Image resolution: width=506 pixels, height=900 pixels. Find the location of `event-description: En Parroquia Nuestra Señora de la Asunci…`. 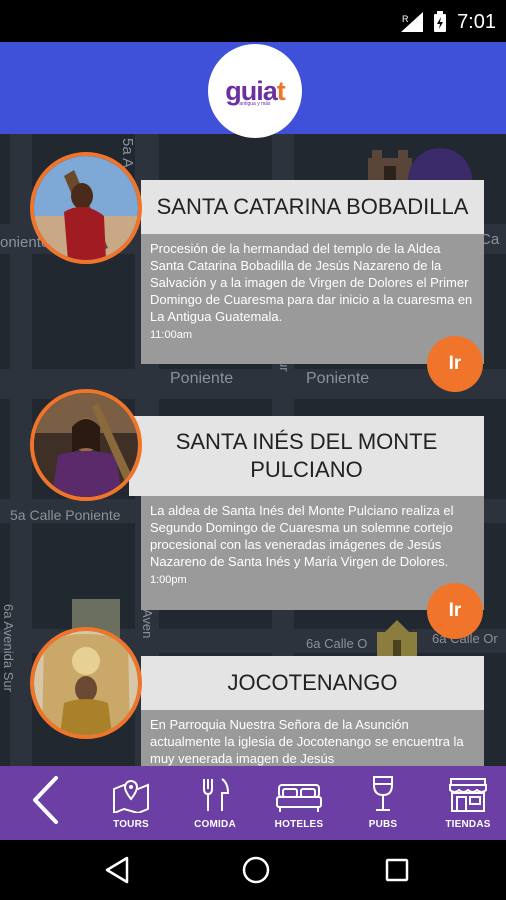

event-description: En Parroquia Nuestra Señora de la Asunci… is located at coordinates (307, 741).